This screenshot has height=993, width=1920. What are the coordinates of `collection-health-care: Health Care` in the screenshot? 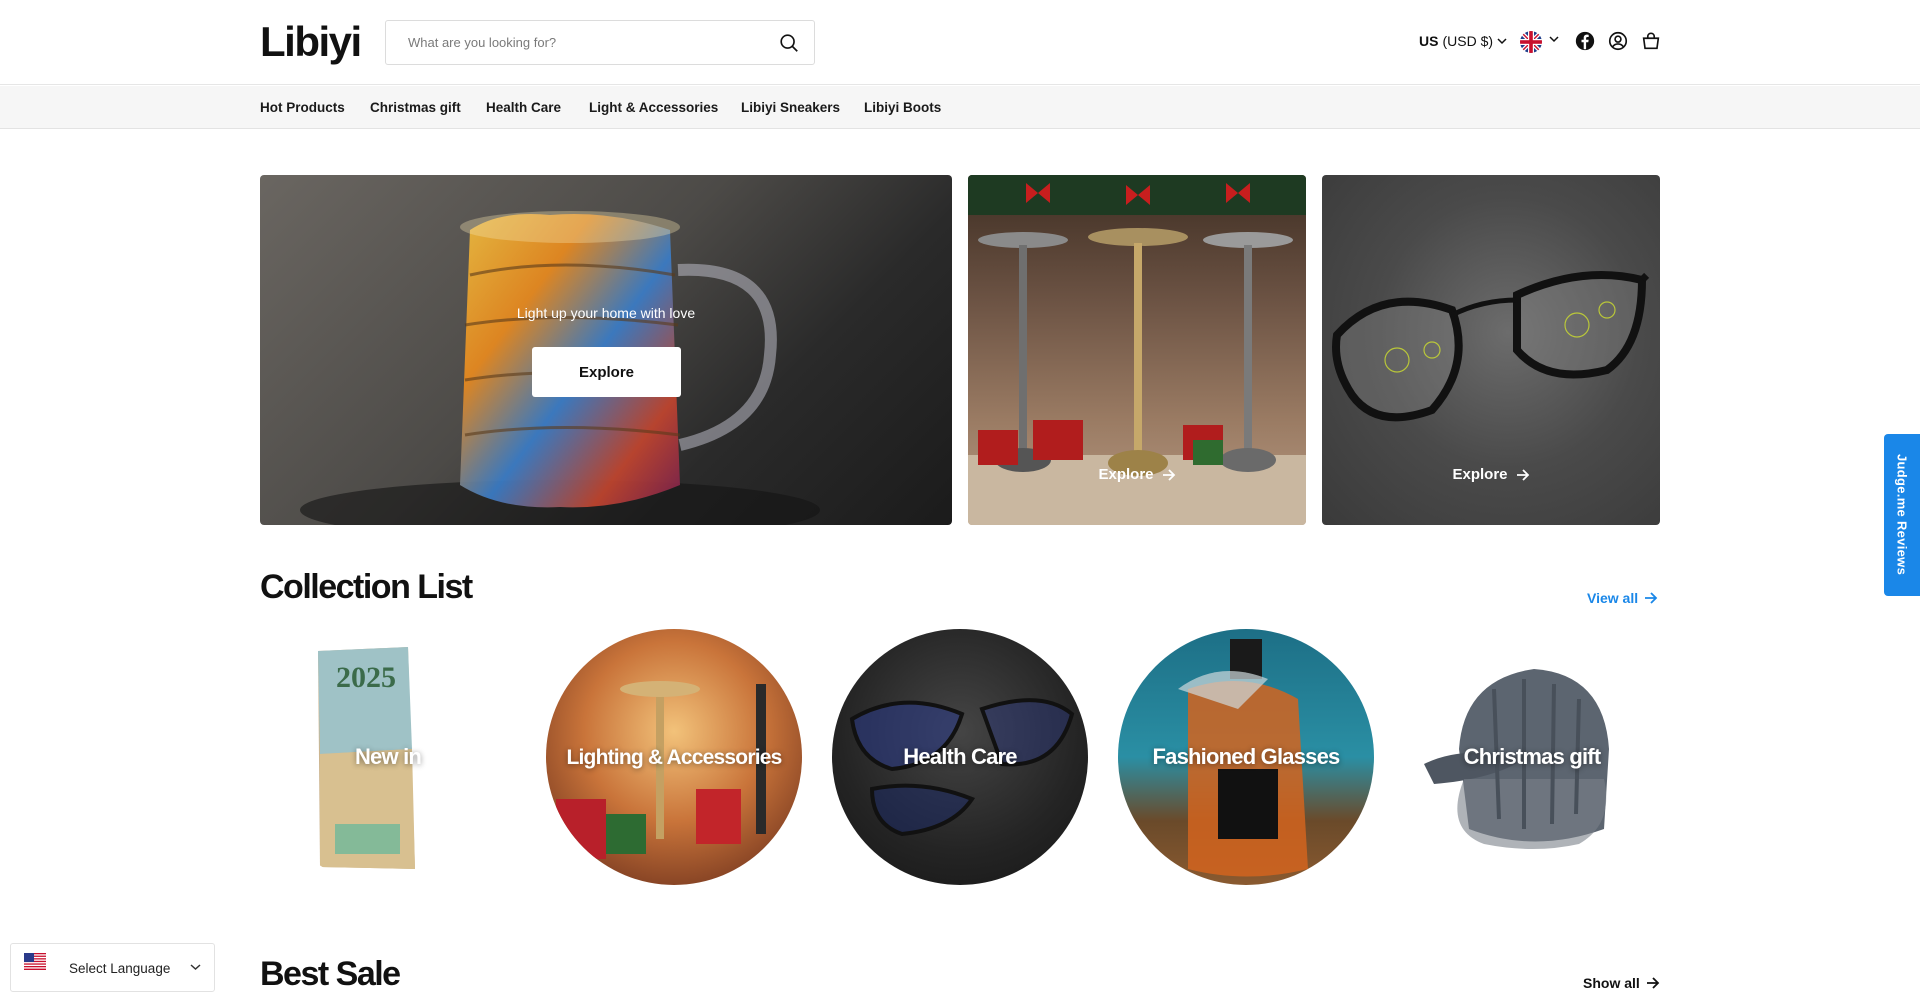 It's located at (960, 757).